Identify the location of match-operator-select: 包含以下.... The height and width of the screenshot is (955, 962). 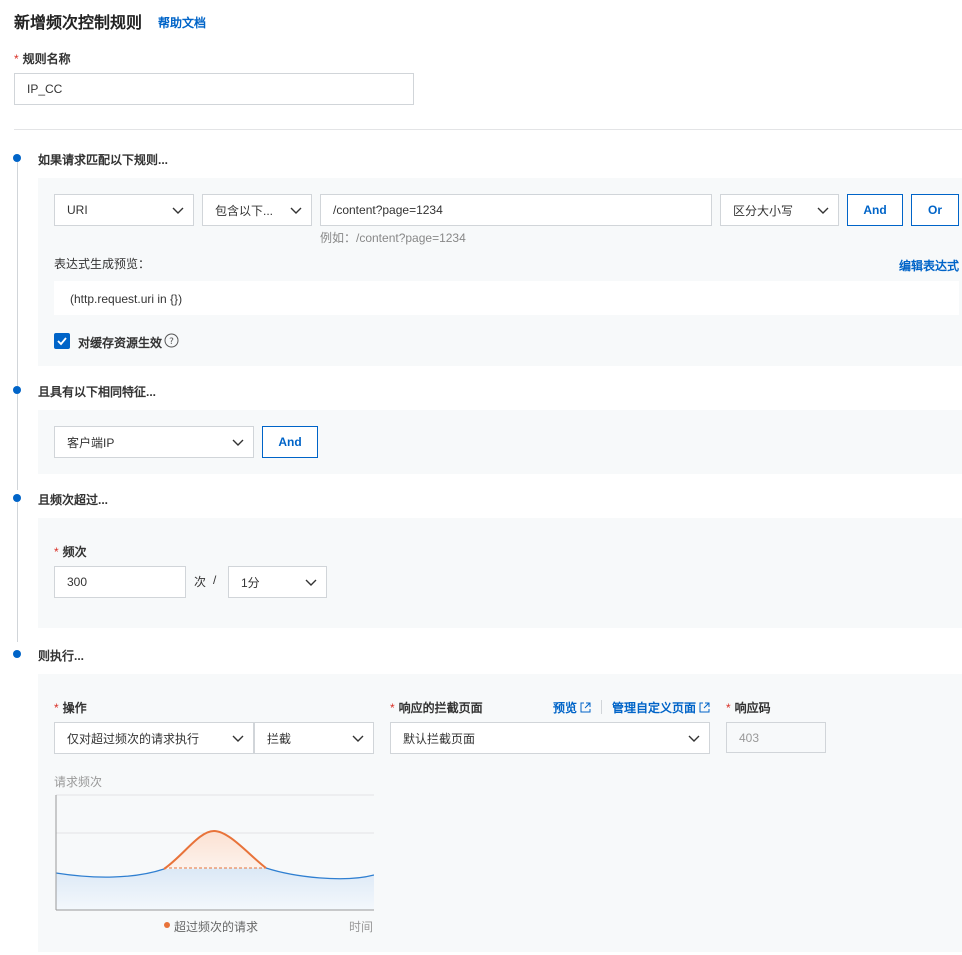
(257, 210).